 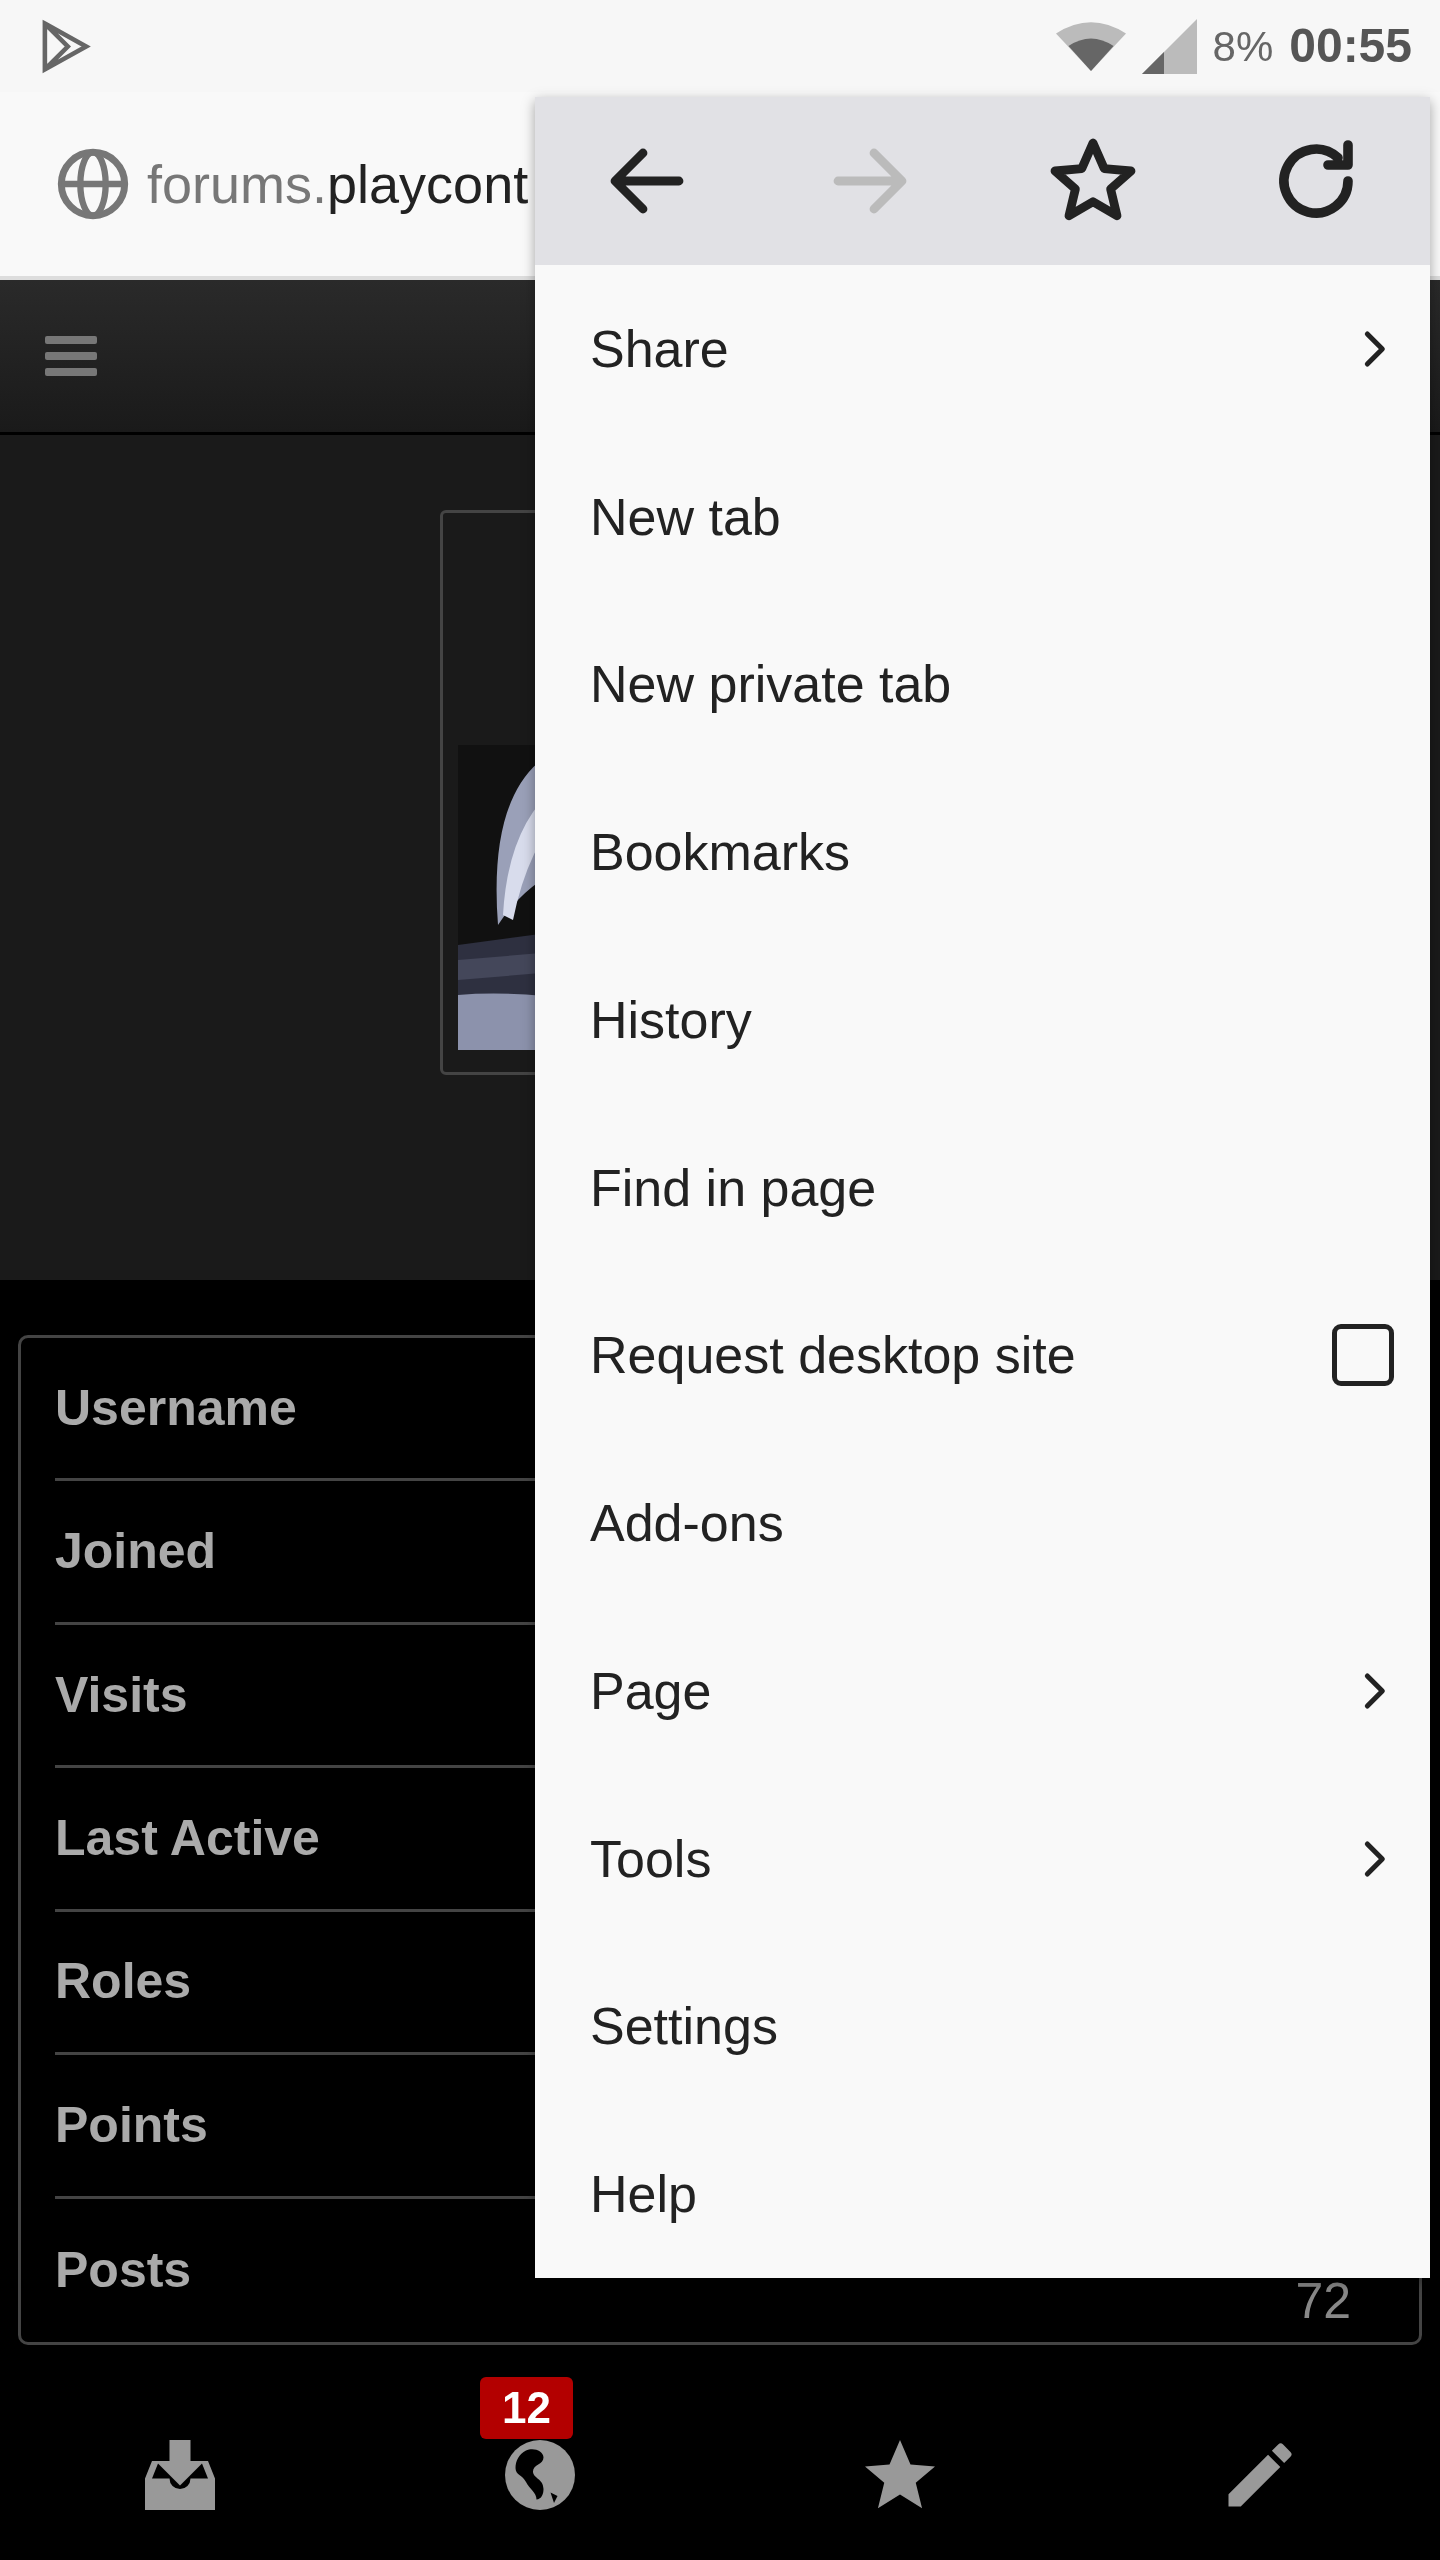 What do you see at coordinates (187, 1839) in the screenshot?
I see `row-label: Last Active` at bounding box center [187, 1839].